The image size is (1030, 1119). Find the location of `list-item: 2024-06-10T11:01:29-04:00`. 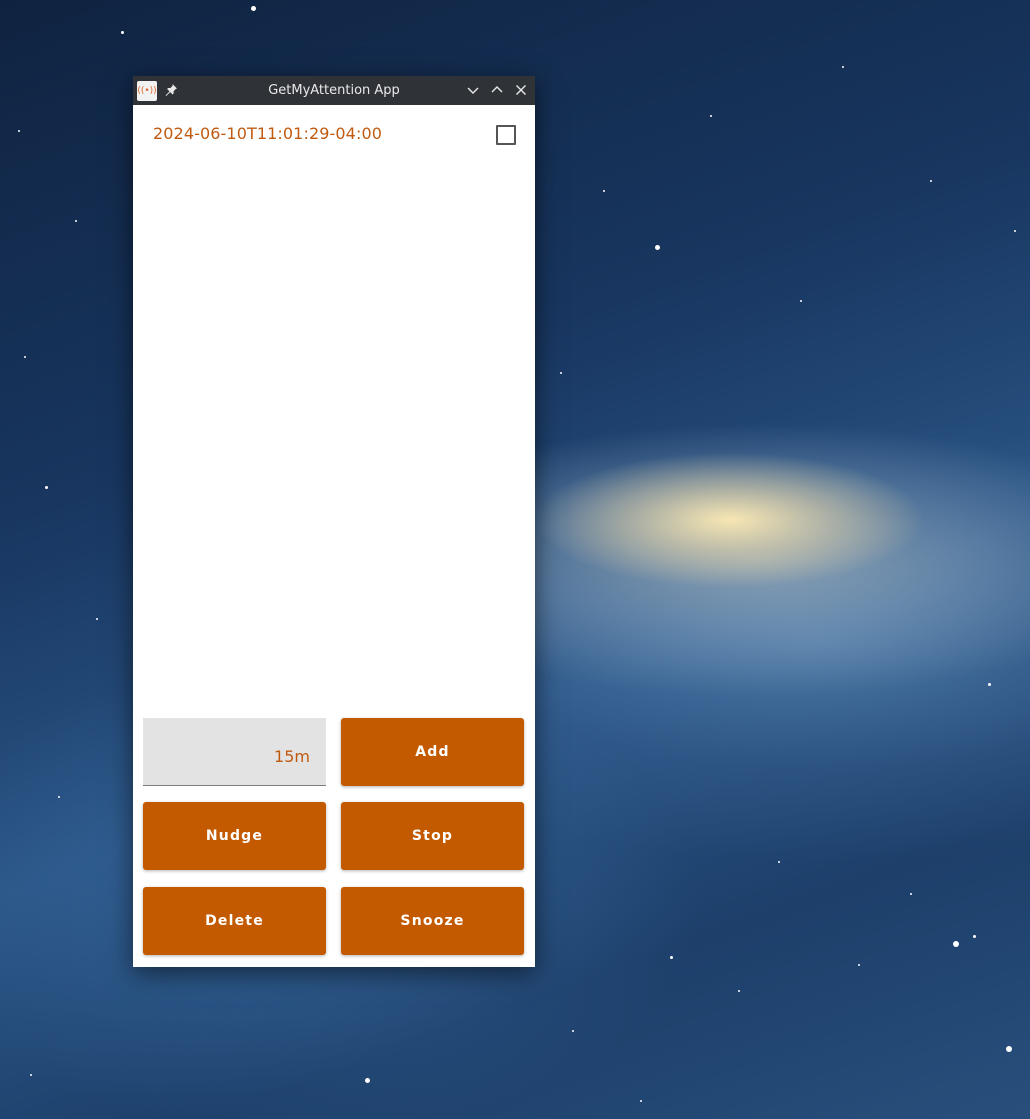

list-item: 2024-06-10T11:01:29-04:00 is located at coordinates (334, 135).